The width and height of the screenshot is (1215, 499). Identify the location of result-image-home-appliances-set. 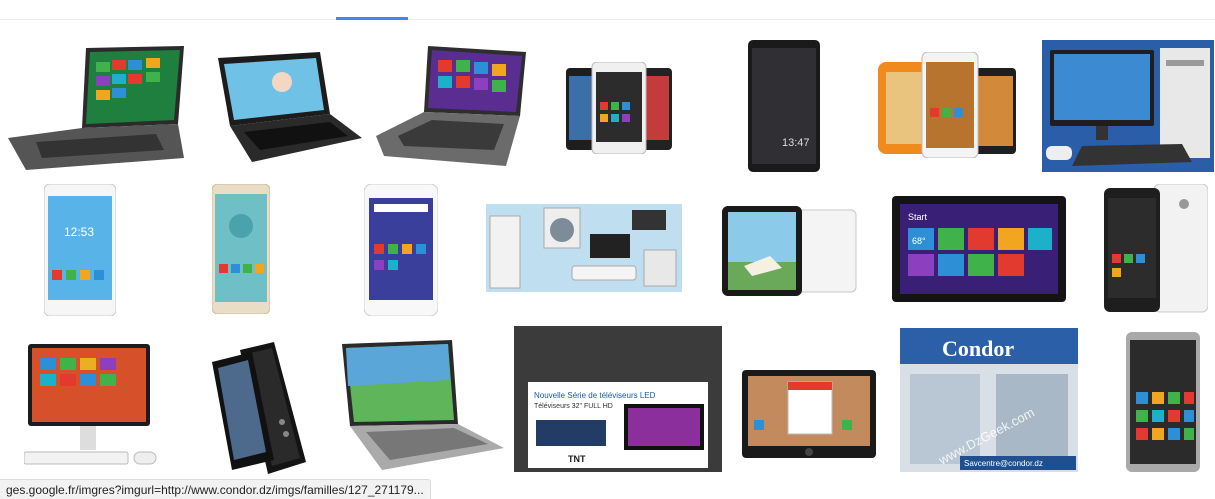
(584, 248).